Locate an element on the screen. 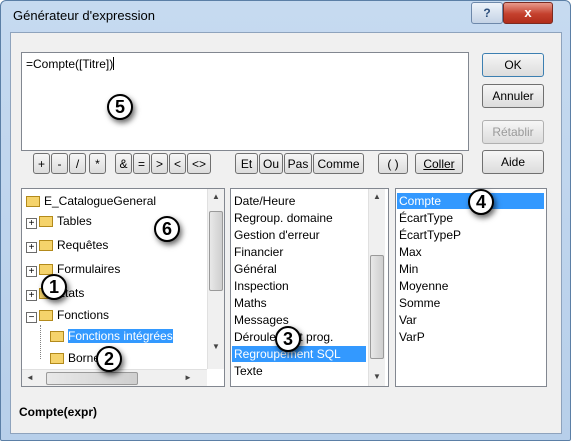 The width and height of the screenshot is (571, 441). list-item: Général is located at coordinates (255, 269).